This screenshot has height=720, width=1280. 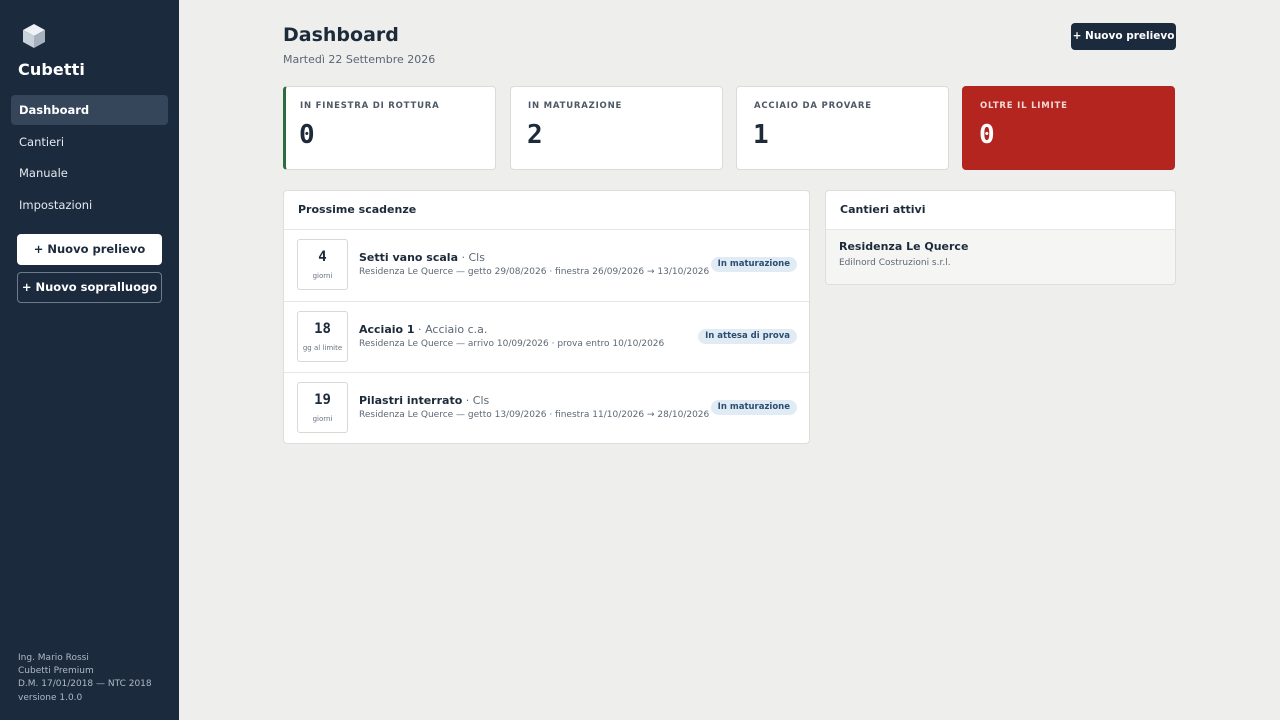 I want to click on stat-card-breaking-window: IN FINESTRA DI ROTTURA 0, so click(x=389, y=128).